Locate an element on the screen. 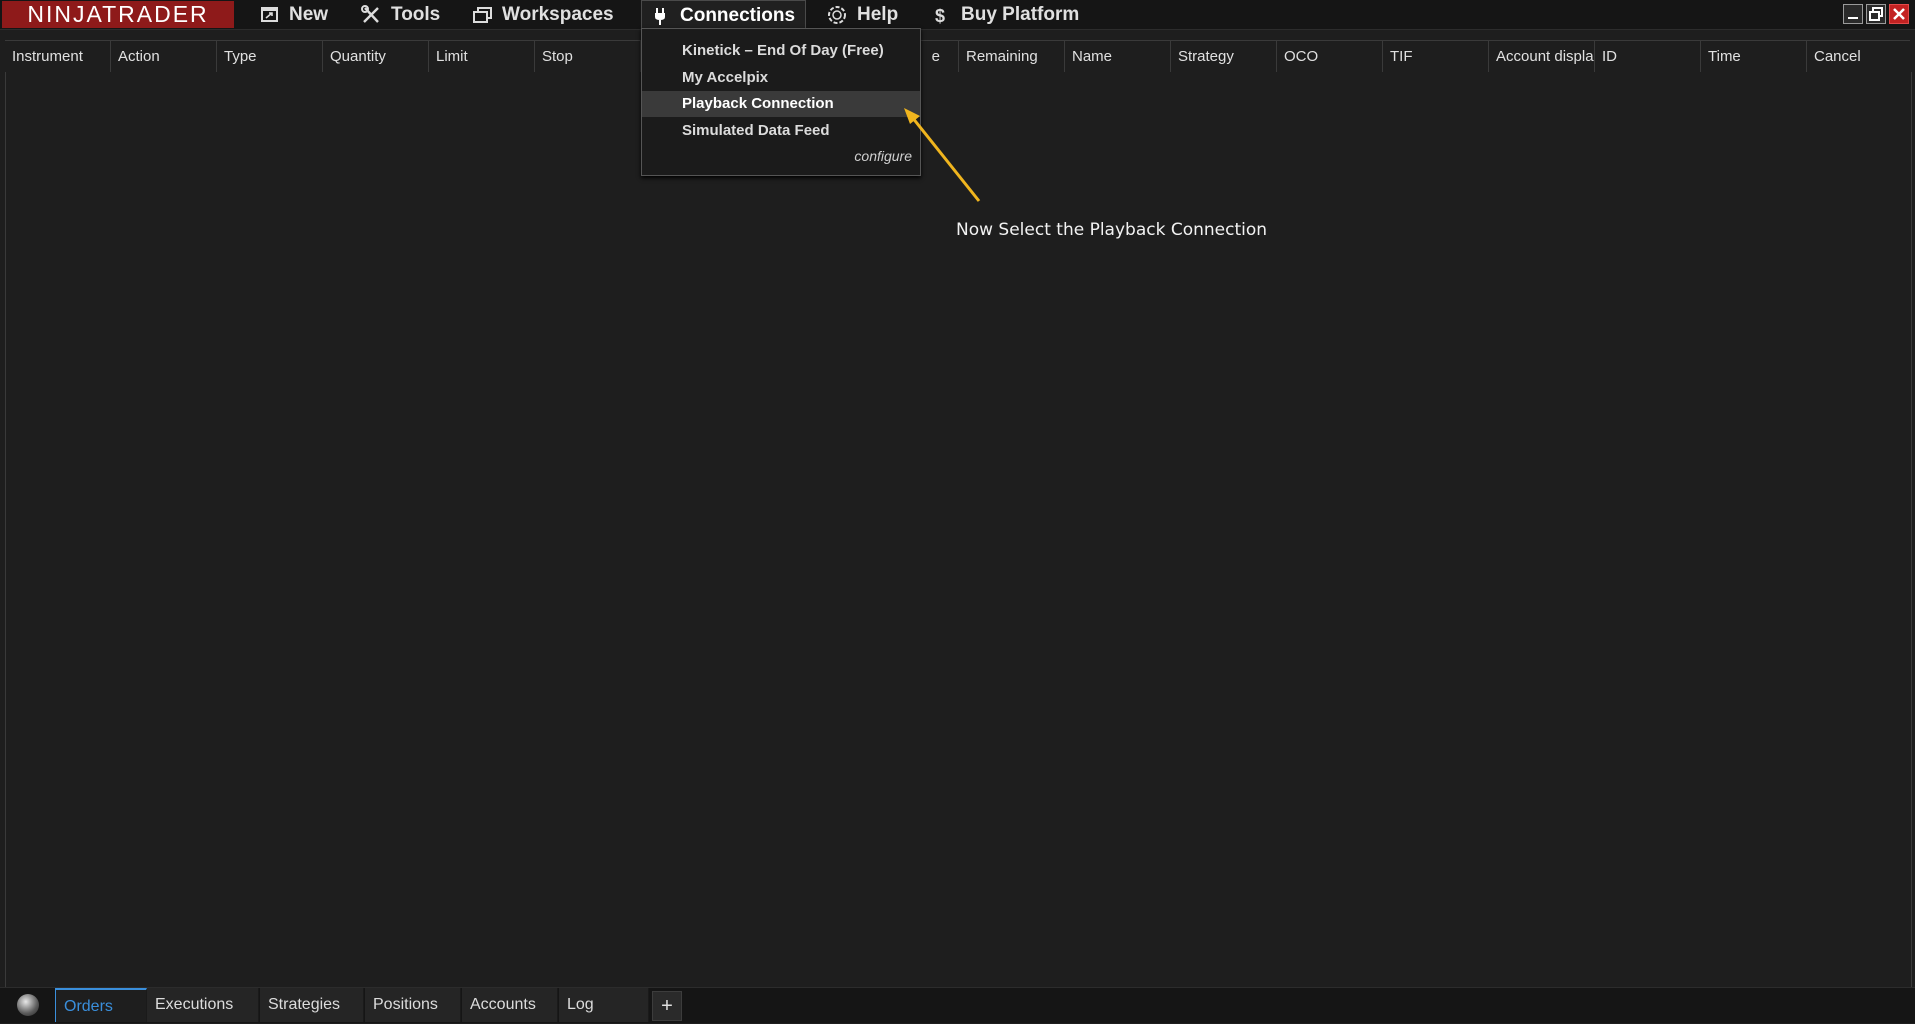 This screenshot has height=1024, width=1915. menu-connections: Connections is located at coordinates (723, 15).